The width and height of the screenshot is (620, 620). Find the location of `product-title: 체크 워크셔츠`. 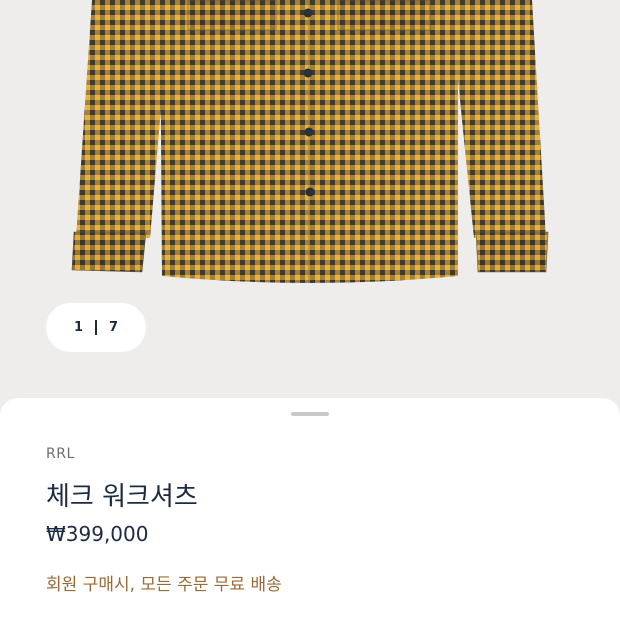

product-title: 체크 워크셔츠 is located at coordinates (122, 497).